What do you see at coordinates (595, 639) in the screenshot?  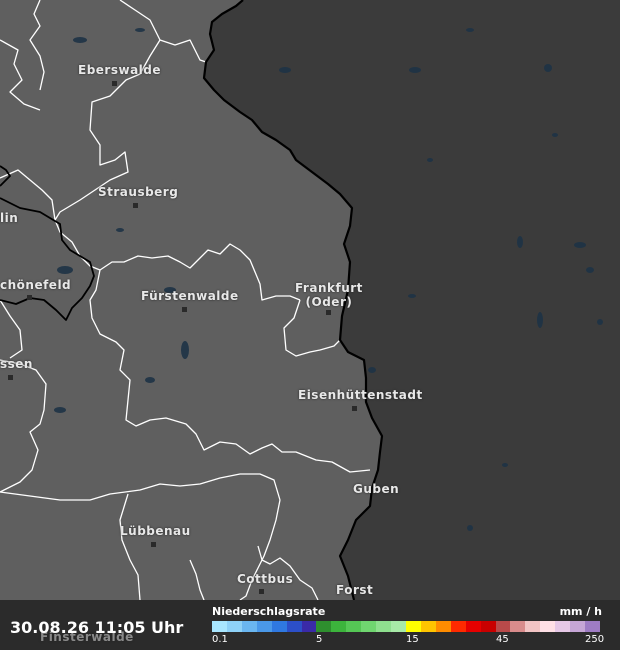 I see `legend-tick-4: 250` at bounding box center [595, 639].